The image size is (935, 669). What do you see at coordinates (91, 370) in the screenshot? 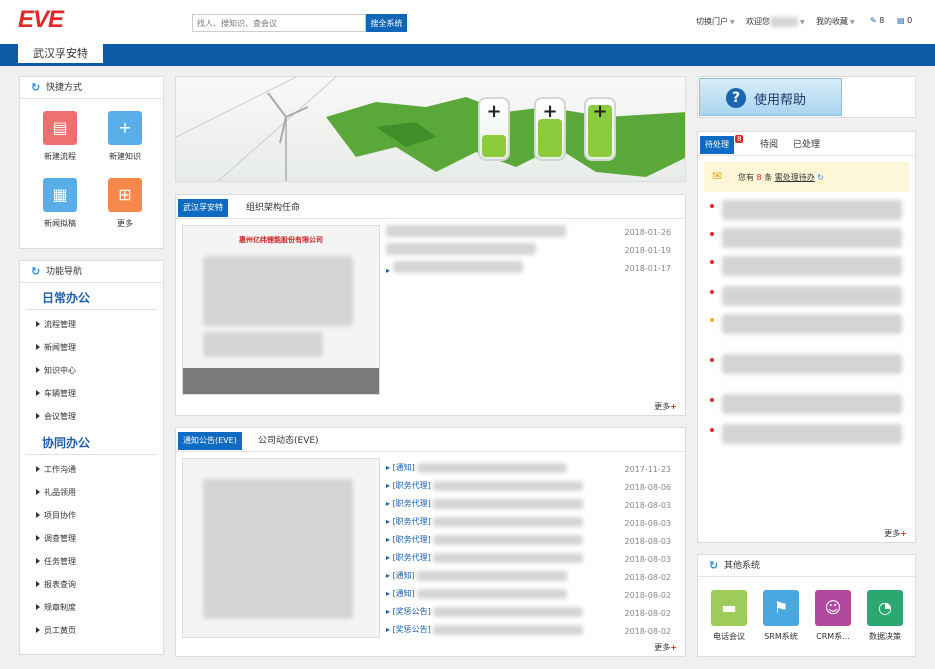
I see `nav-item: 知识中心` at bounding box center [91, 370].